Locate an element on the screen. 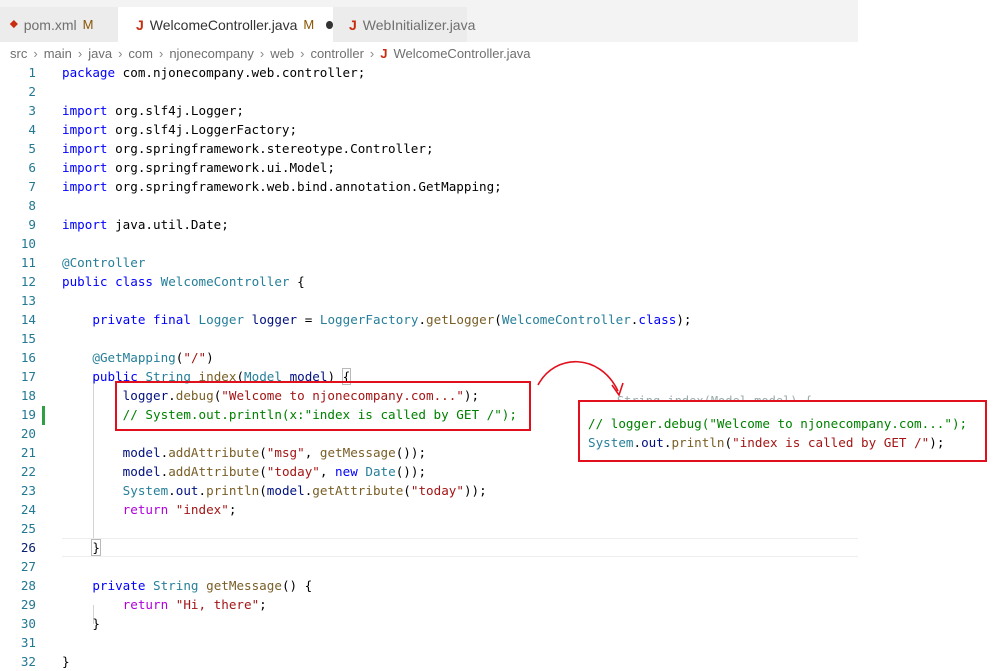  line-number: 17 is located at coordinates (28, 376).